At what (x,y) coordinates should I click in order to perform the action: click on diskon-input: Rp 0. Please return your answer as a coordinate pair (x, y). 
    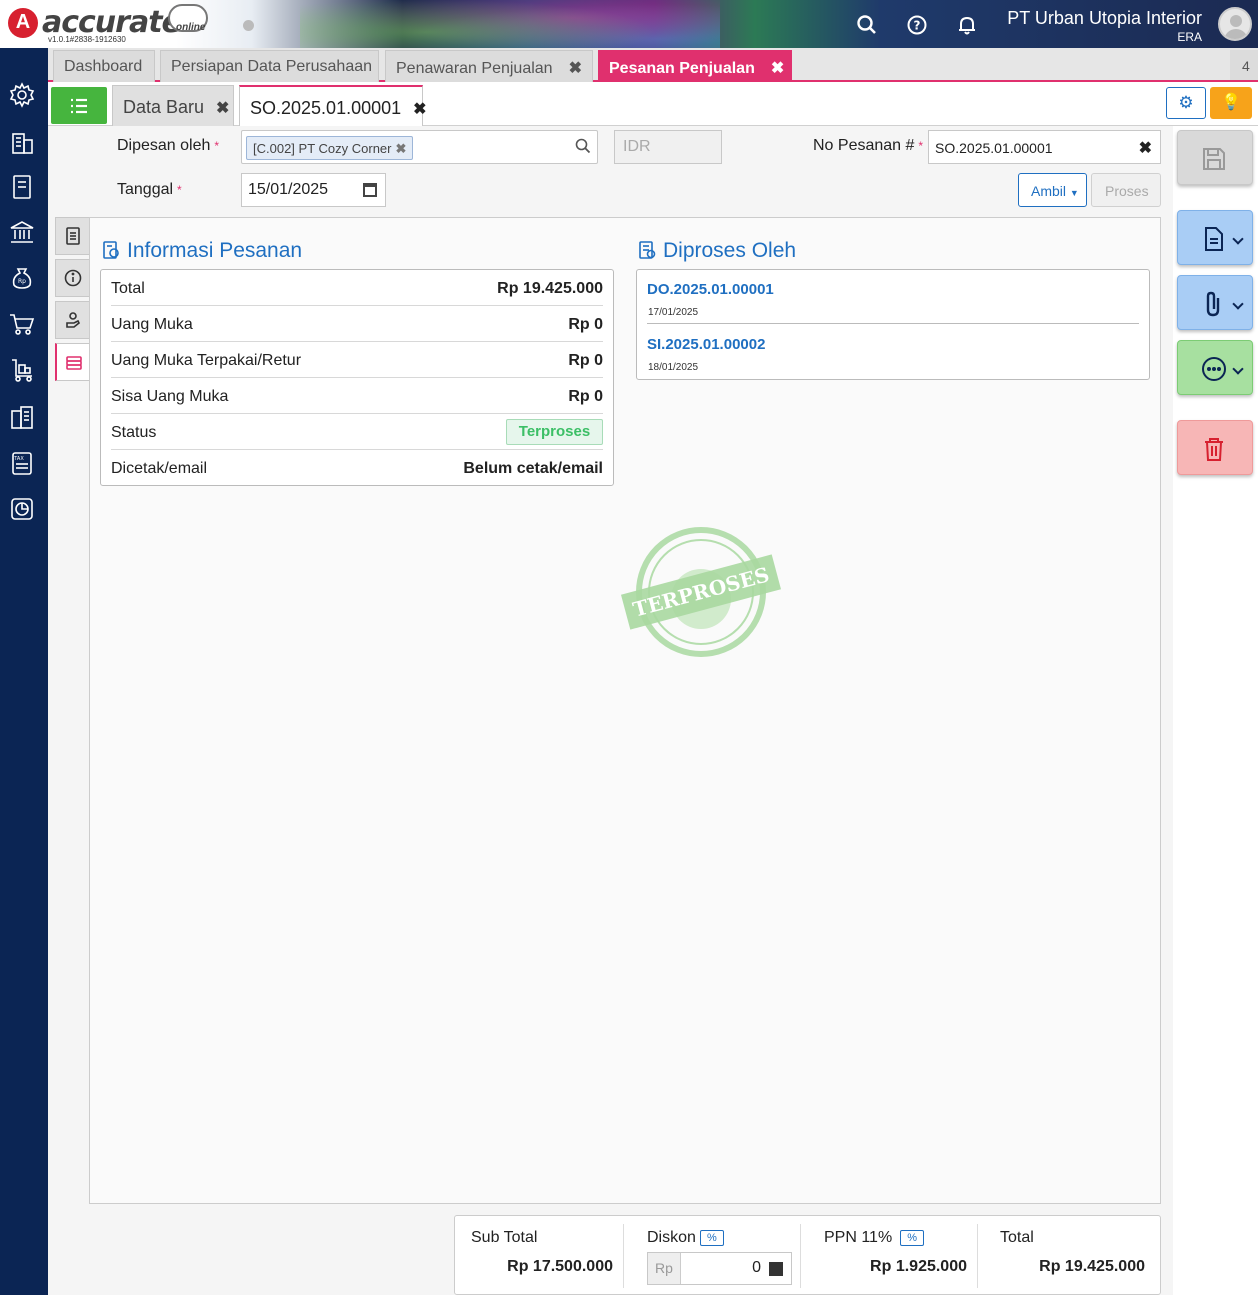
    Looking at the image, I should click on (719, 1268).